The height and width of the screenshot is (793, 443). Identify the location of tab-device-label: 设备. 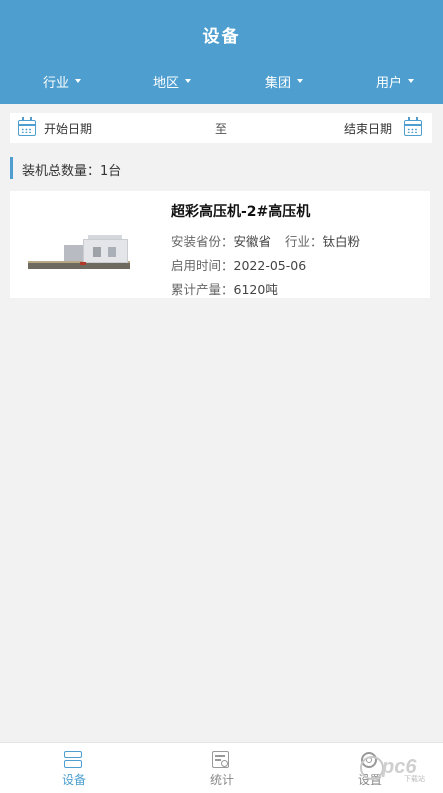
(73, 780).